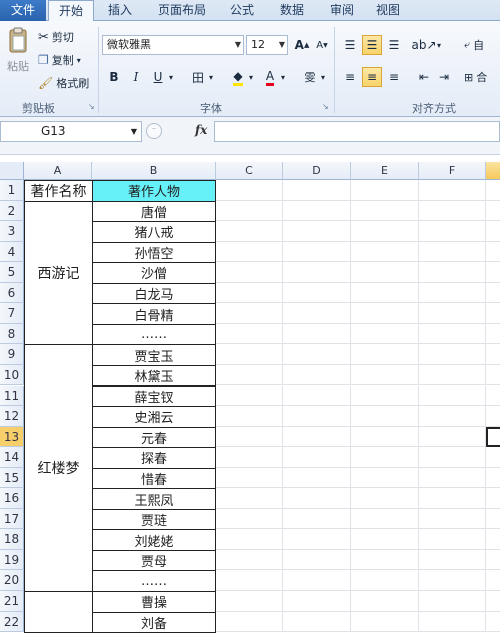  What do you see at coordinates (424, 77) in the screenshot?
I see `decrease-indent-button: ⇤` at bounding box center [424, 77].